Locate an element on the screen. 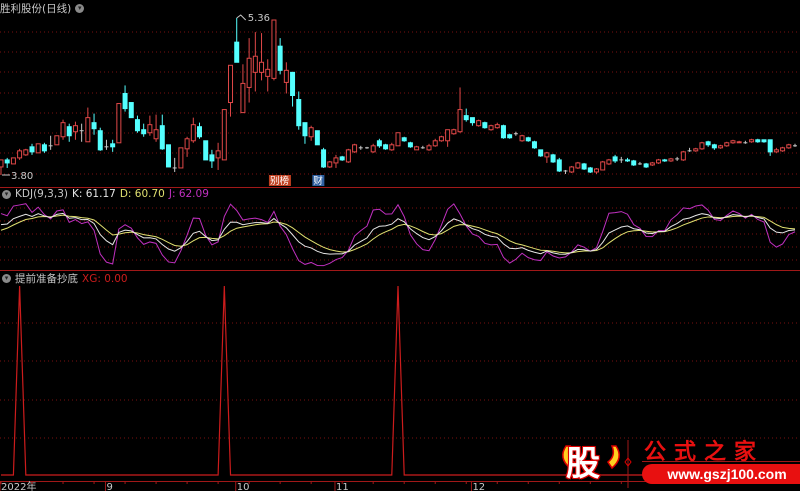  chart-title: 胜利股份(日线) is located at coordinates (36, 9).